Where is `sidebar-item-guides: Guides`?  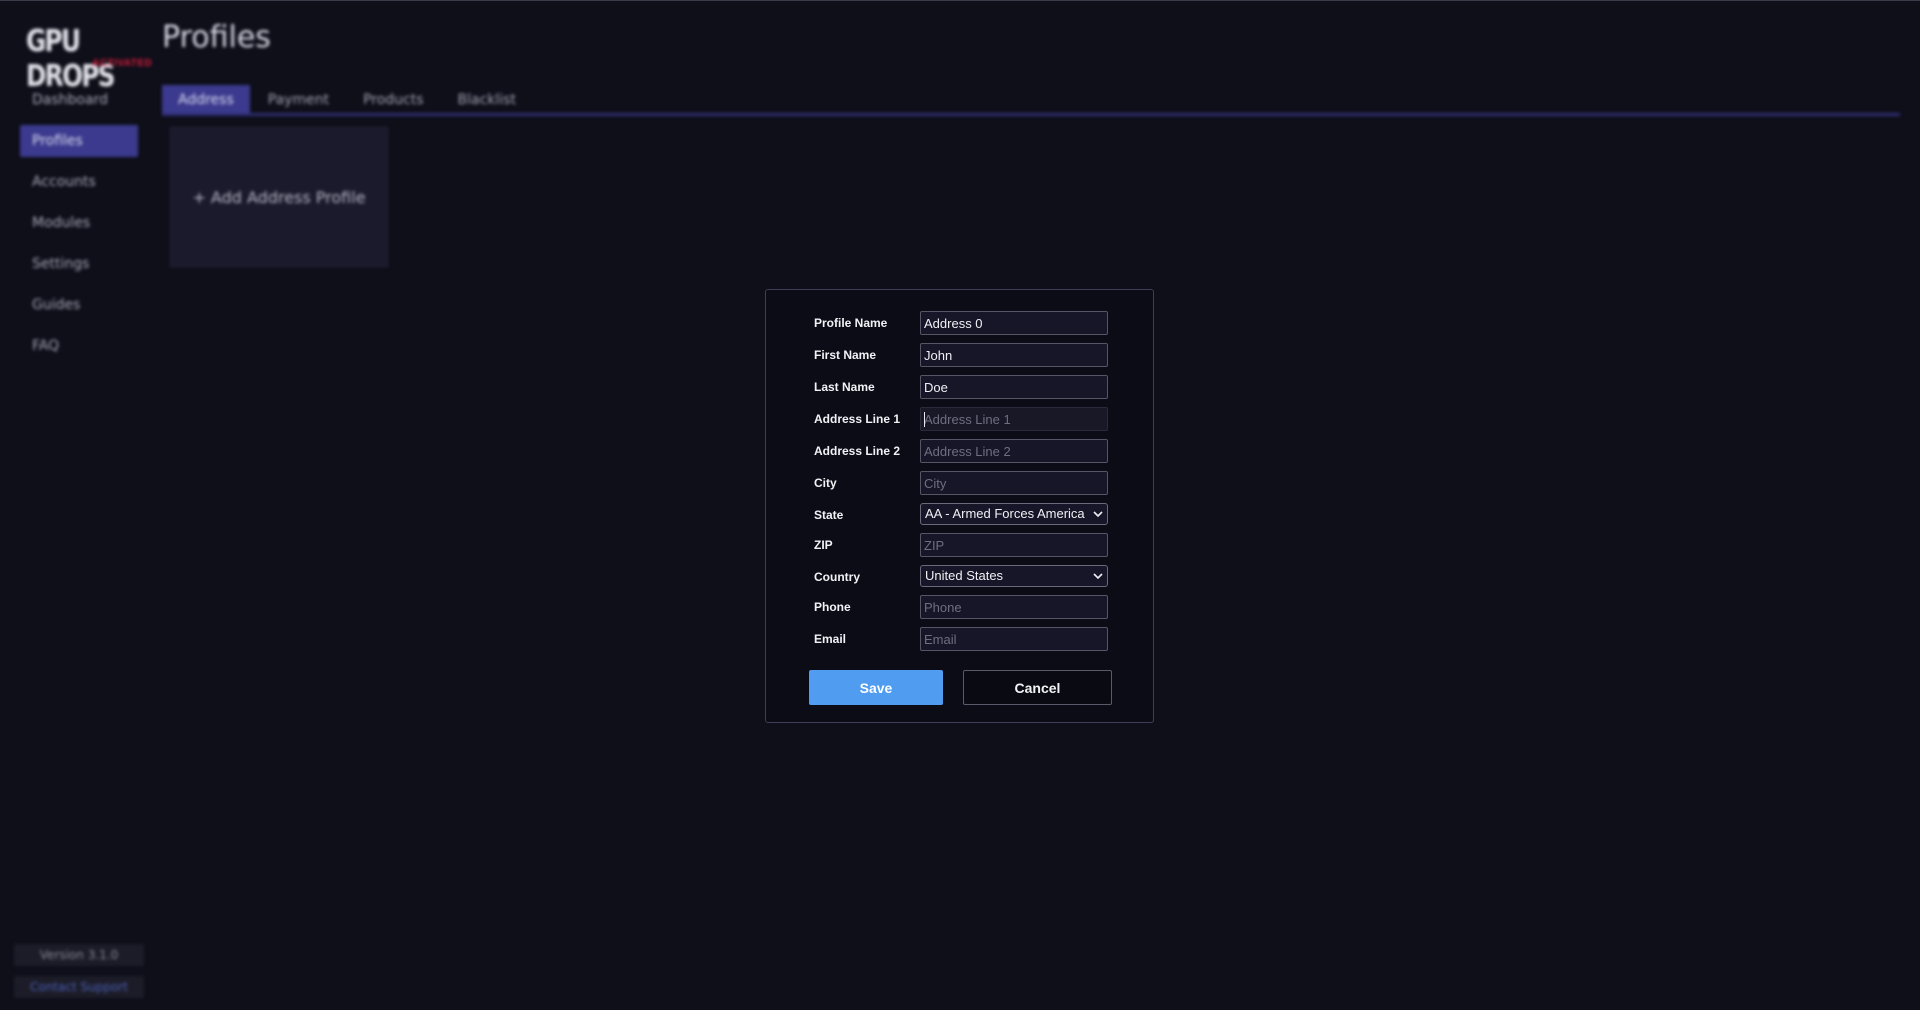
sidebar-item-guides: Guides is located at coordinates (79, 305).